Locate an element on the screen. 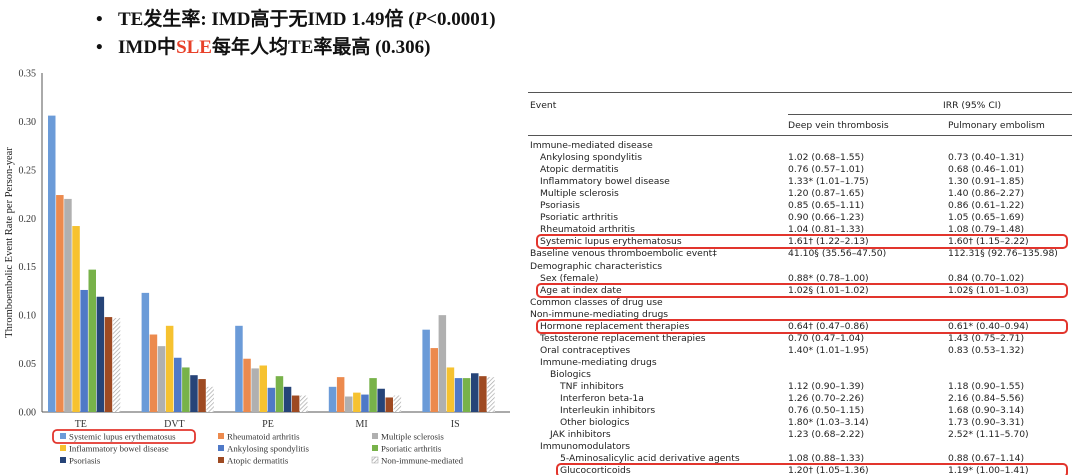  legend-label: Inflammatory bowel disease is located at coordinates (119, 449).